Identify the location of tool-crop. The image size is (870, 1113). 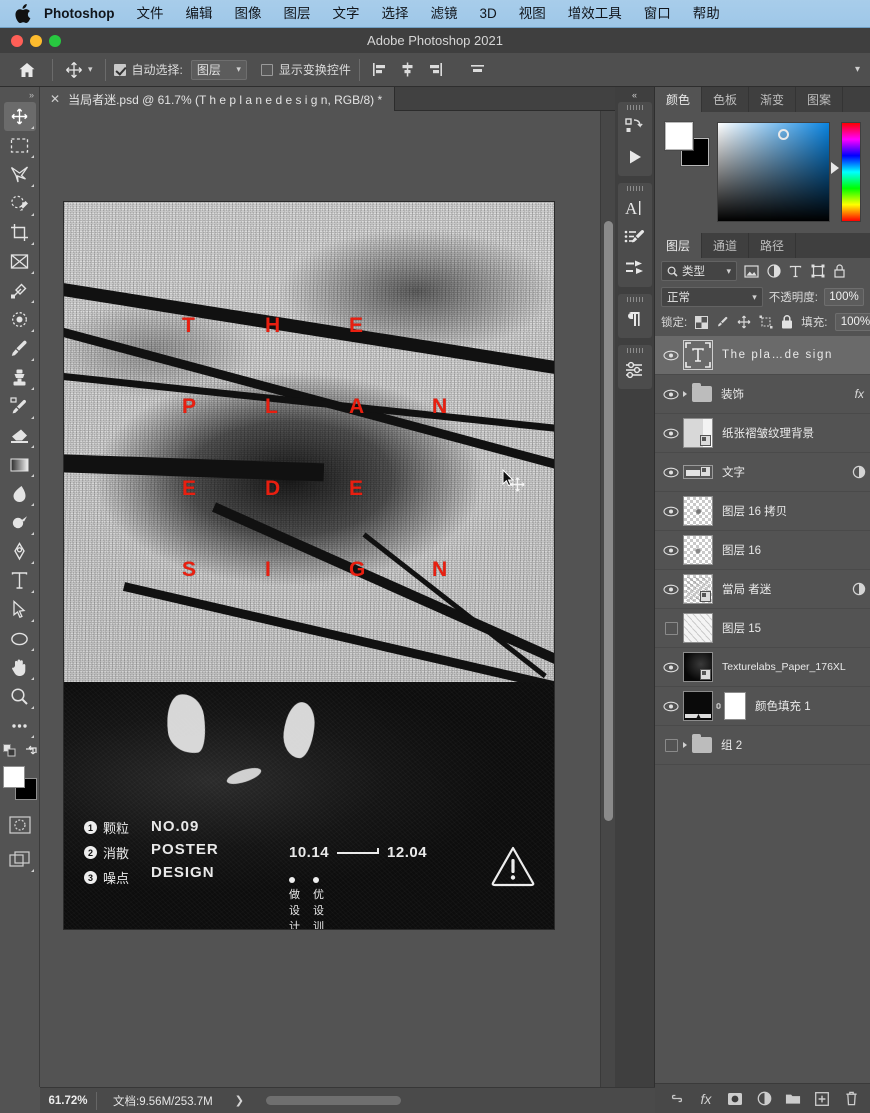
(20, 232).